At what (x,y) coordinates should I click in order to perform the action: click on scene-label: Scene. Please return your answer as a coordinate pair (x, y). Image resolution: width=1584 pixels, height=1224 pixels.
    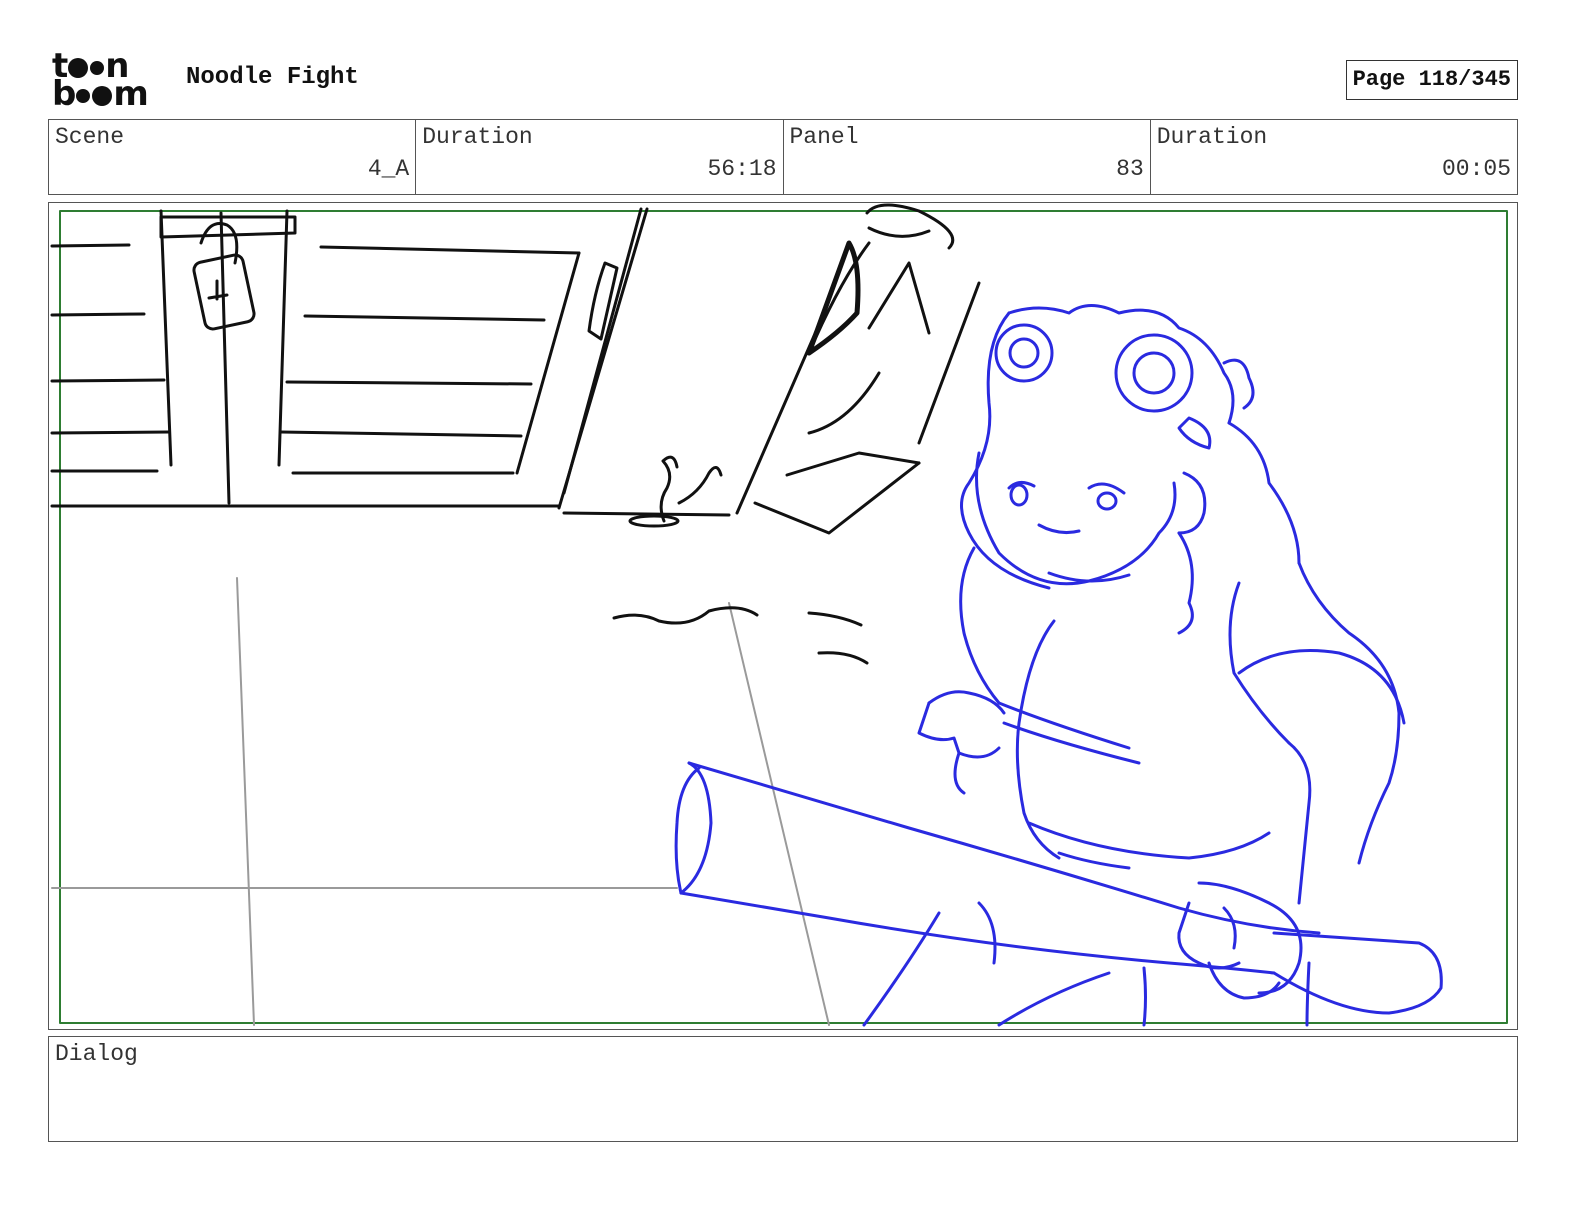
    Looking at the image, I should click on (90, 137).